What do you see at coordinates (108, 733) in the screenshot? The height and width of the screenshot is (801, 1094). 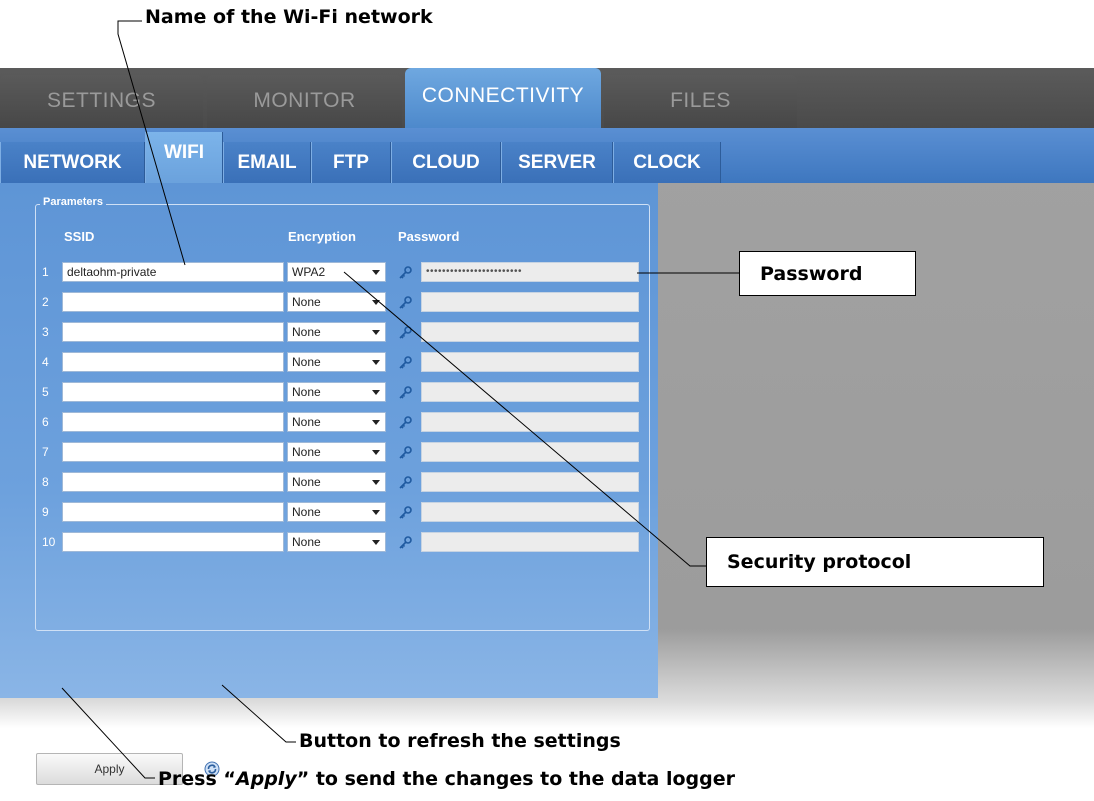 I see `apply-leader-line` at bounding box center [108, 733].